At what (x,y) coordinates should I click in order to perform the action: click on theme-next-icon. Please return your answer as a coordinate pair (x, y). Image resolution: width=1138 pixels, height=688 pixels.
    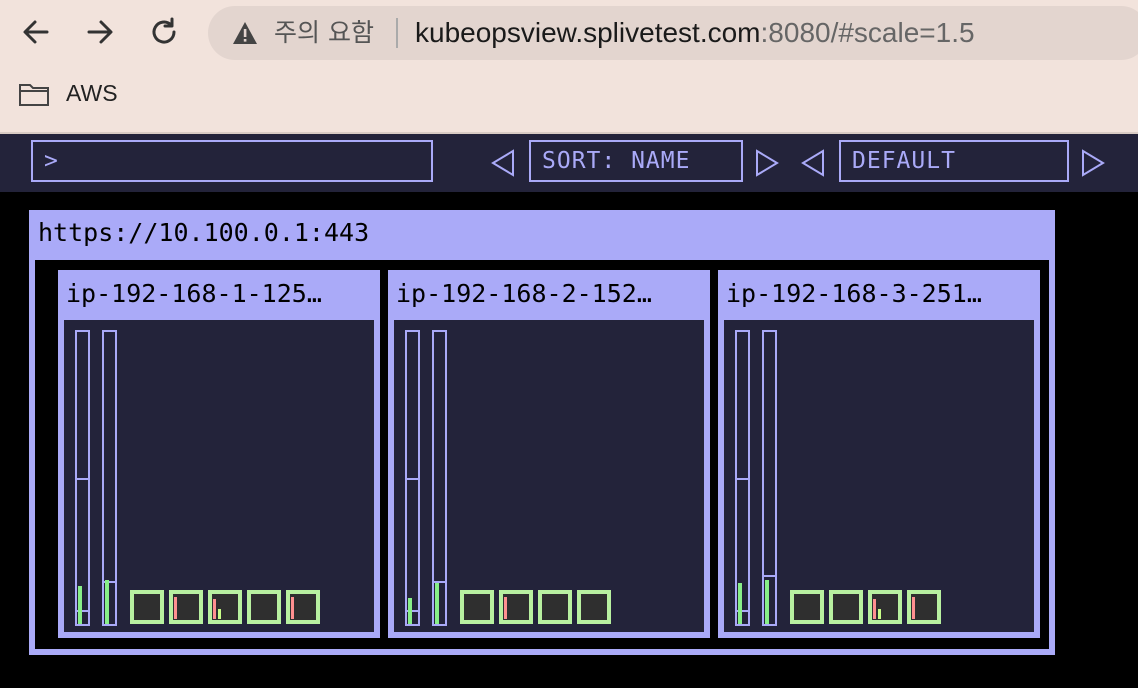
    Looking at the image, I should click on (1093, 163).